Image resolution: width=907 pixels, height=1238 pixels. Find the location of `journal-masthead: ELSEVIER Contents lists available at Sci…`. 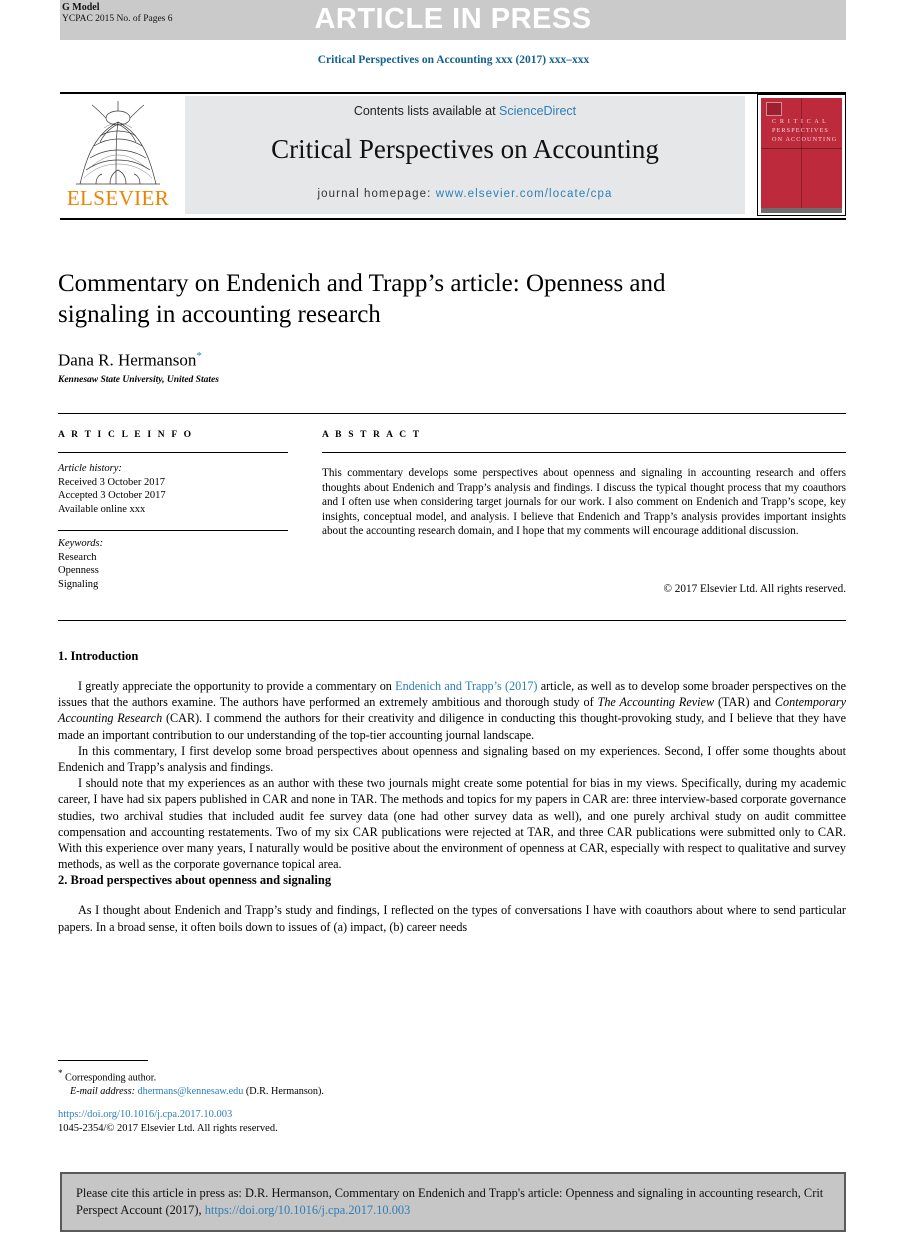

journal-masthead: ELSEVIER Contents lists available at Sci… is located at coordinates (453, 156).